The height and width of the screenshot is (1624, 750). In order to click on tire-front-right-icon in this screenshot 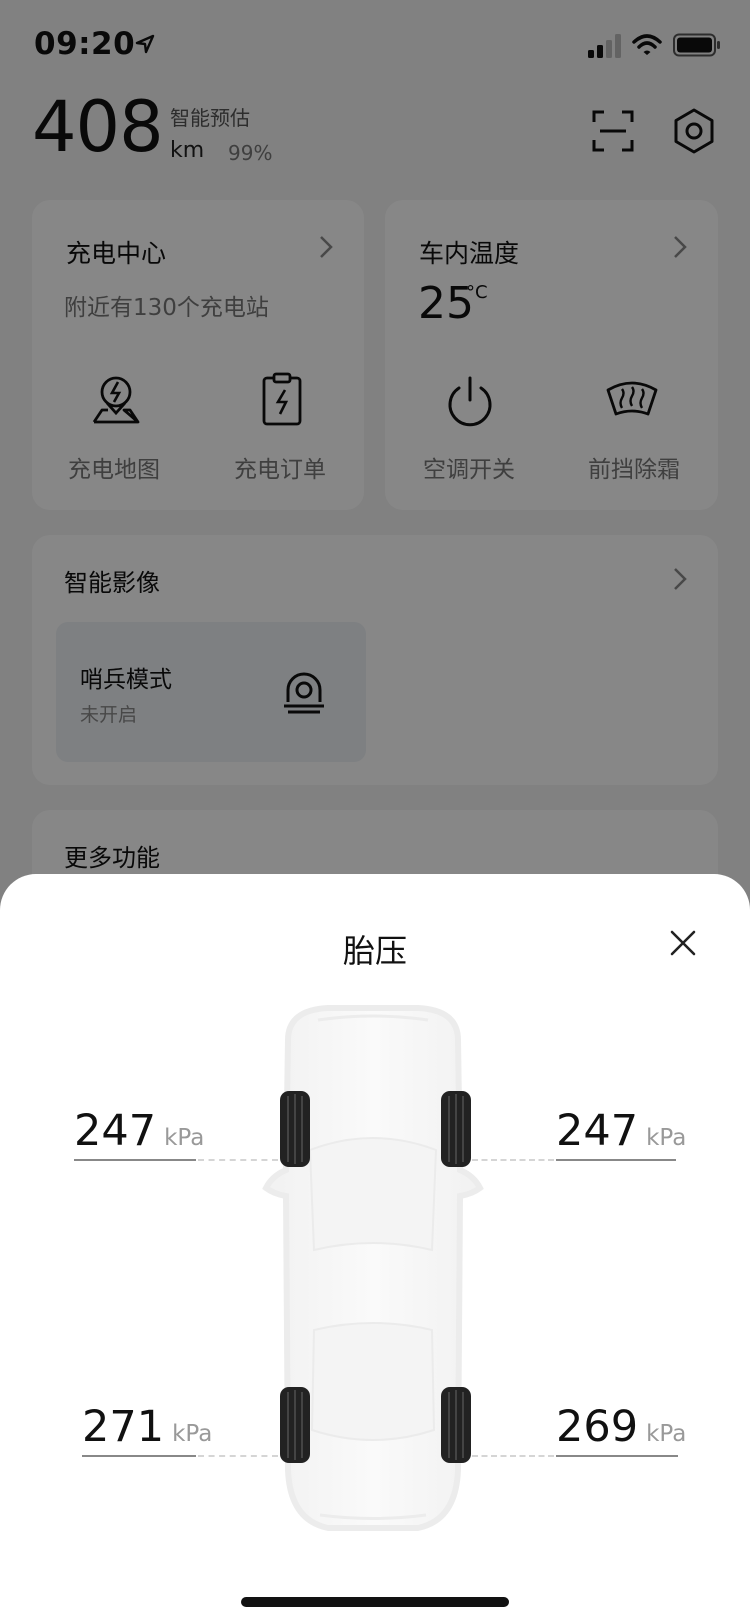, I will do `click(456, 1129)`.